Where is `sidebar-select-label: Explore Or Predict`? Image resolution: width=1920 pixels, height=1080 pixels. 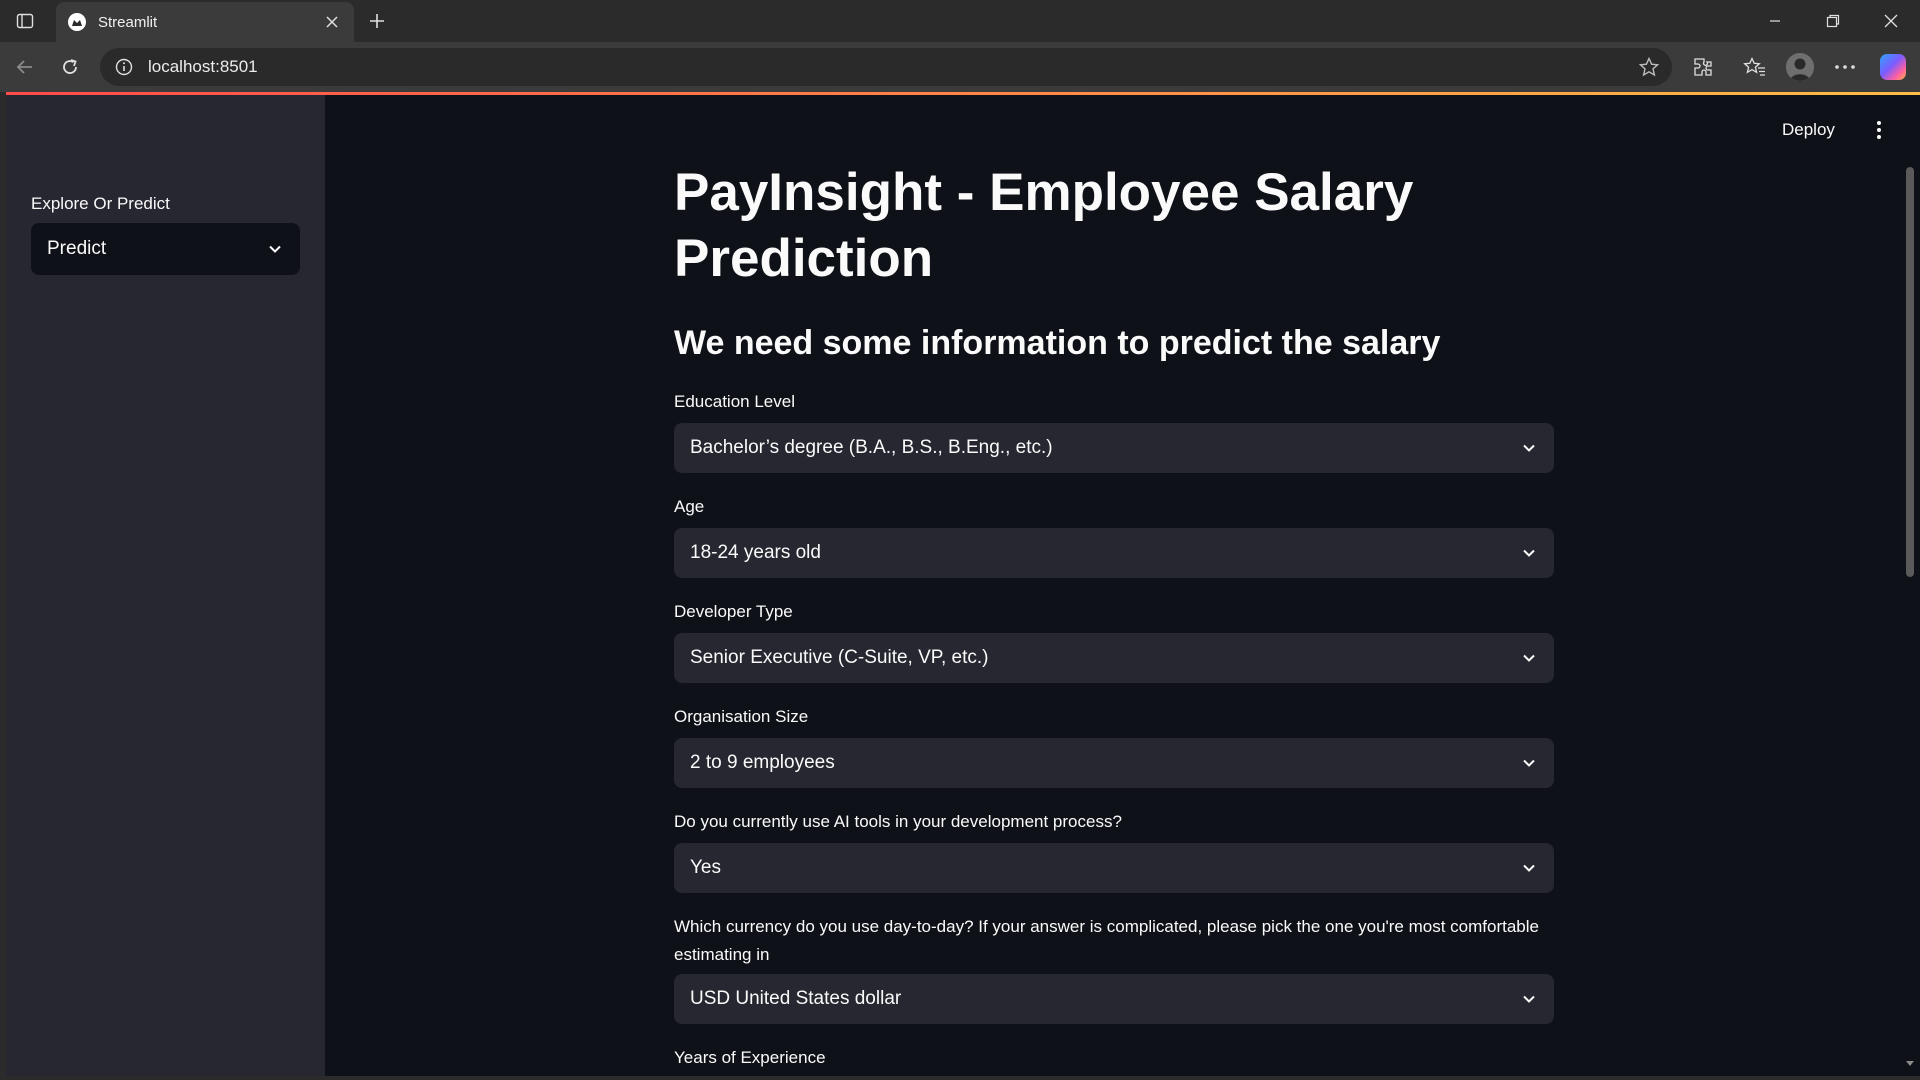 sidebar-select-label: Explore Or Predict is located at coordinates (100, 203).